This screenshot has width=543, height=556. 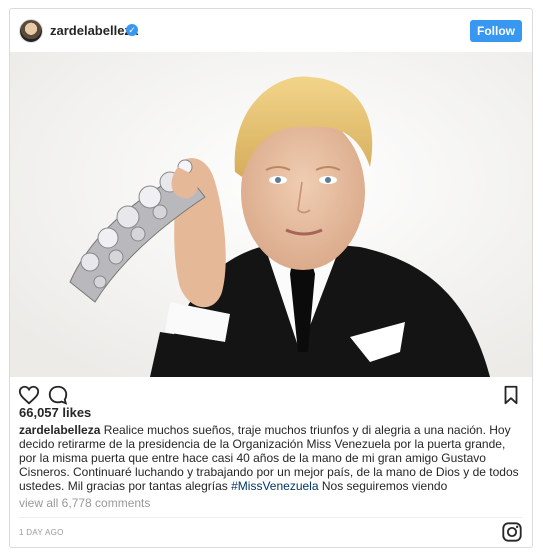 What do you see at coordinates (511, 395) in the screenshot?
I see `bookmark-icon` at bounding box center [511, 395].